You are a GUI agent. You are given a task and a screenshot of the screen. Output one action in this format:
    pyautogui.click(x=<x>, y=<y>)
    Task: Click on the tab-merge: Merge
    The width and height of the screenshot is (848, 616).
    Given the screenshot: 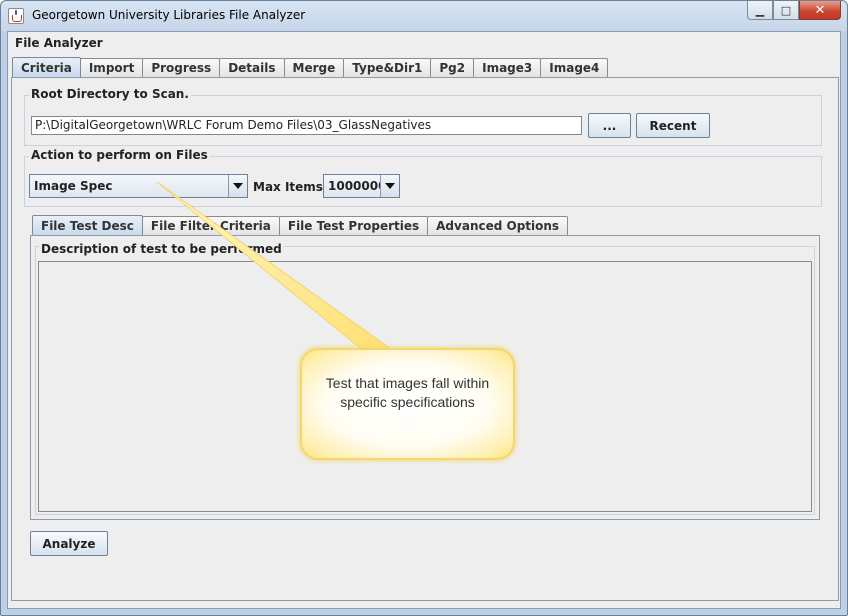 What is the action you would take?
    pyautogui.click(x=314, y=67)
    